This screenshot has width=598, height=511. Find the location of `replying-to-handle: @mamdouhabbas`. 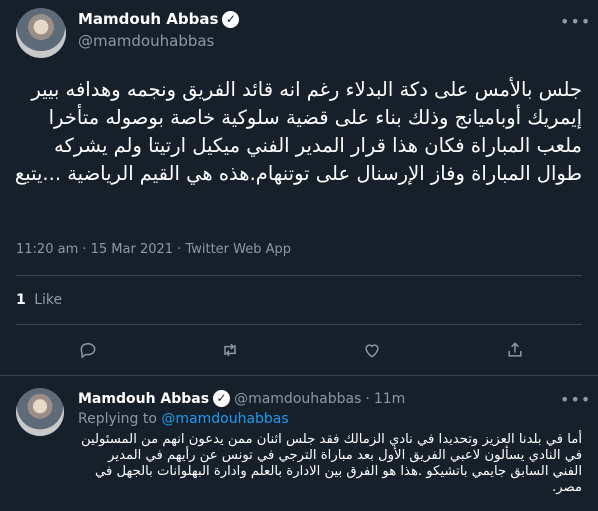

replying-to-handle: @mamdouhabbas is located at coordinates (224, 419).